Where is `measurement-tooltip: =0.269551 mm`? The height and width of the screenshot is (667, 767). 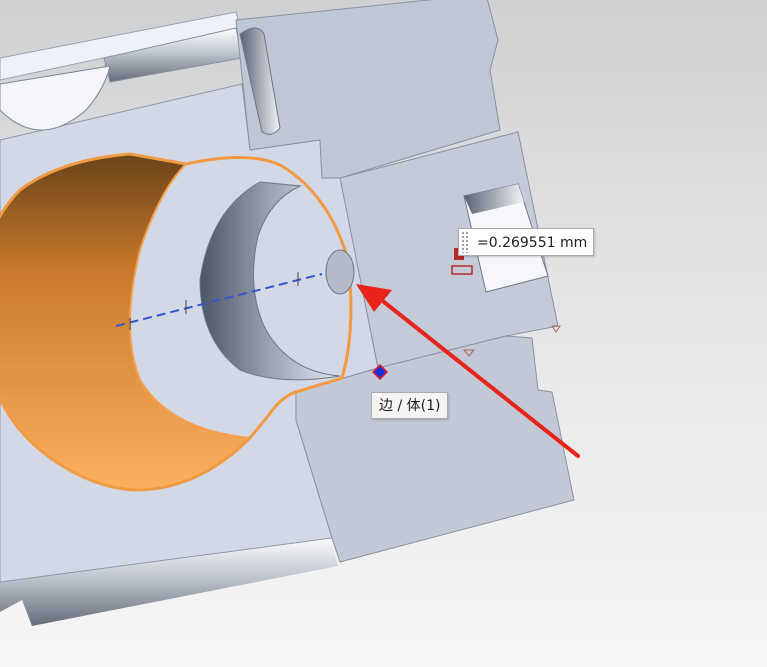 measurement-tooltip: =0.269551 mm is located at coordinates (526, 242).